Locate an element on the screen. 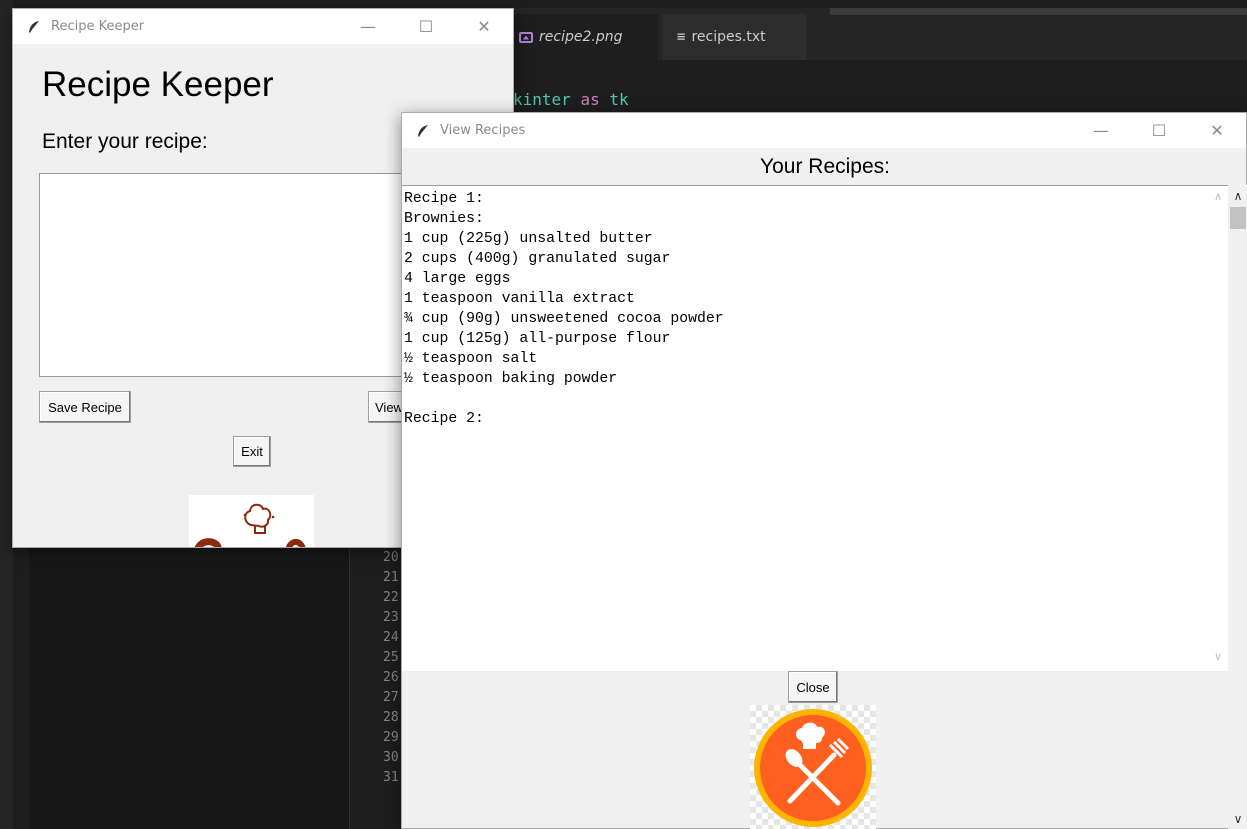 The height and width of the screenshot is (829, 1247). line-number: 24 is located at coordinates (391, 637).